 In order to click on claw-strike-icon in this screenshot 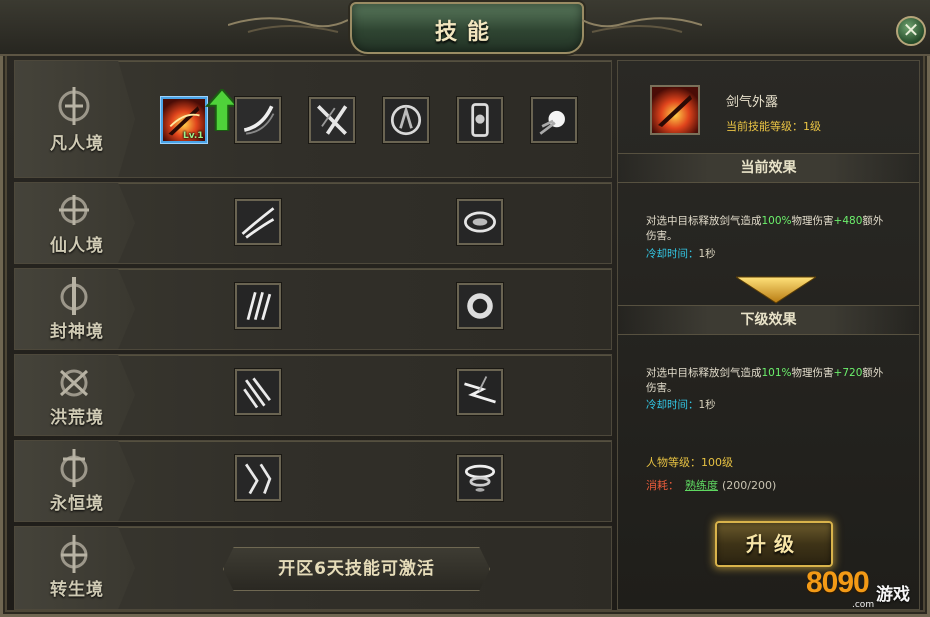, I will do `click(258, 306)`.